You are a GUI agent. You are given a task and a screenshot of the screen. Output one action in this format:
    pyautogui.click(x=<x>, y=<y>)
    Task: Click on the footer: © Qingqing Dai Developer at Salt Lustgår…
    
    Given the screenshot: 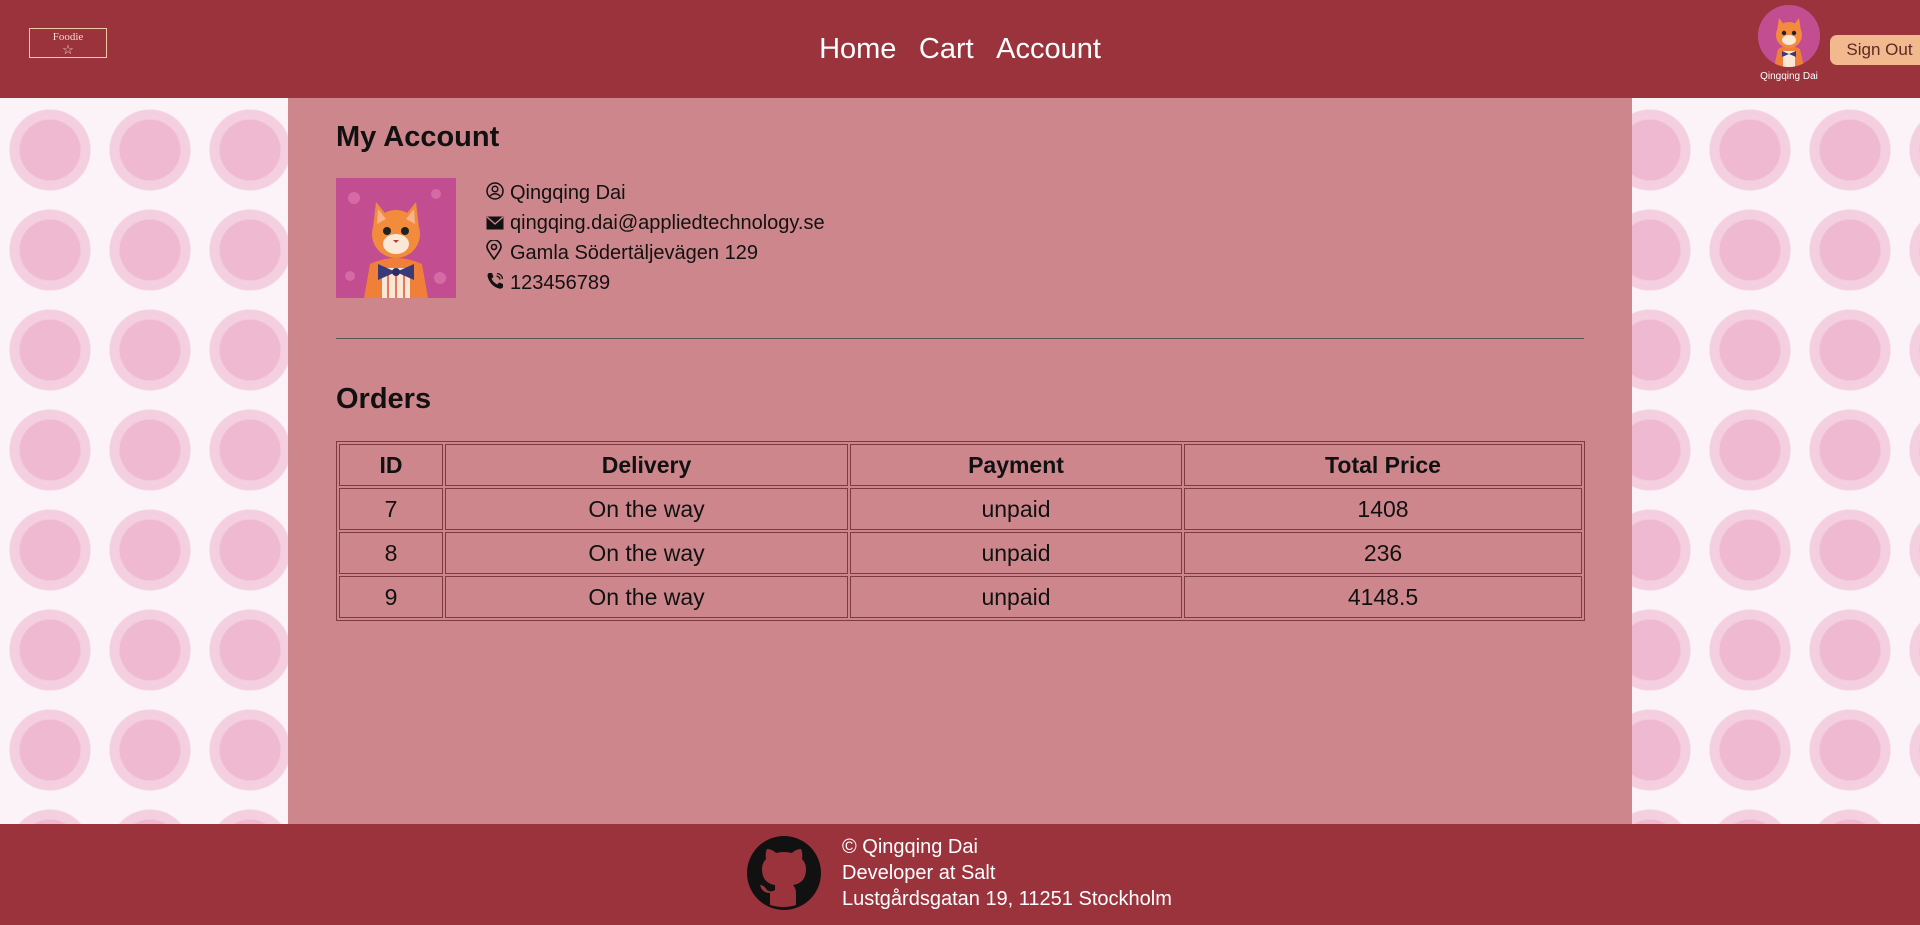 What is the action you would take?
    pyautogui.click(x=960, y=874)
    